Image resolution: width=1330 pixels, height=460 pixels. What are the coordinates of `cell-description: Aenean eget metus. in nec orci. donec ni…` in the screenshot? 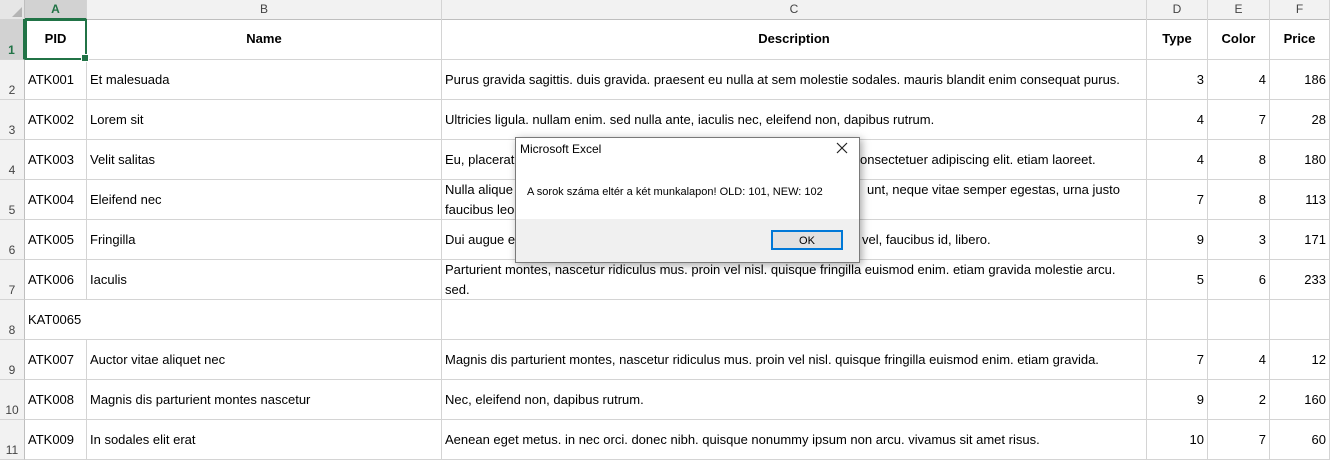 It's located at (794, 440).